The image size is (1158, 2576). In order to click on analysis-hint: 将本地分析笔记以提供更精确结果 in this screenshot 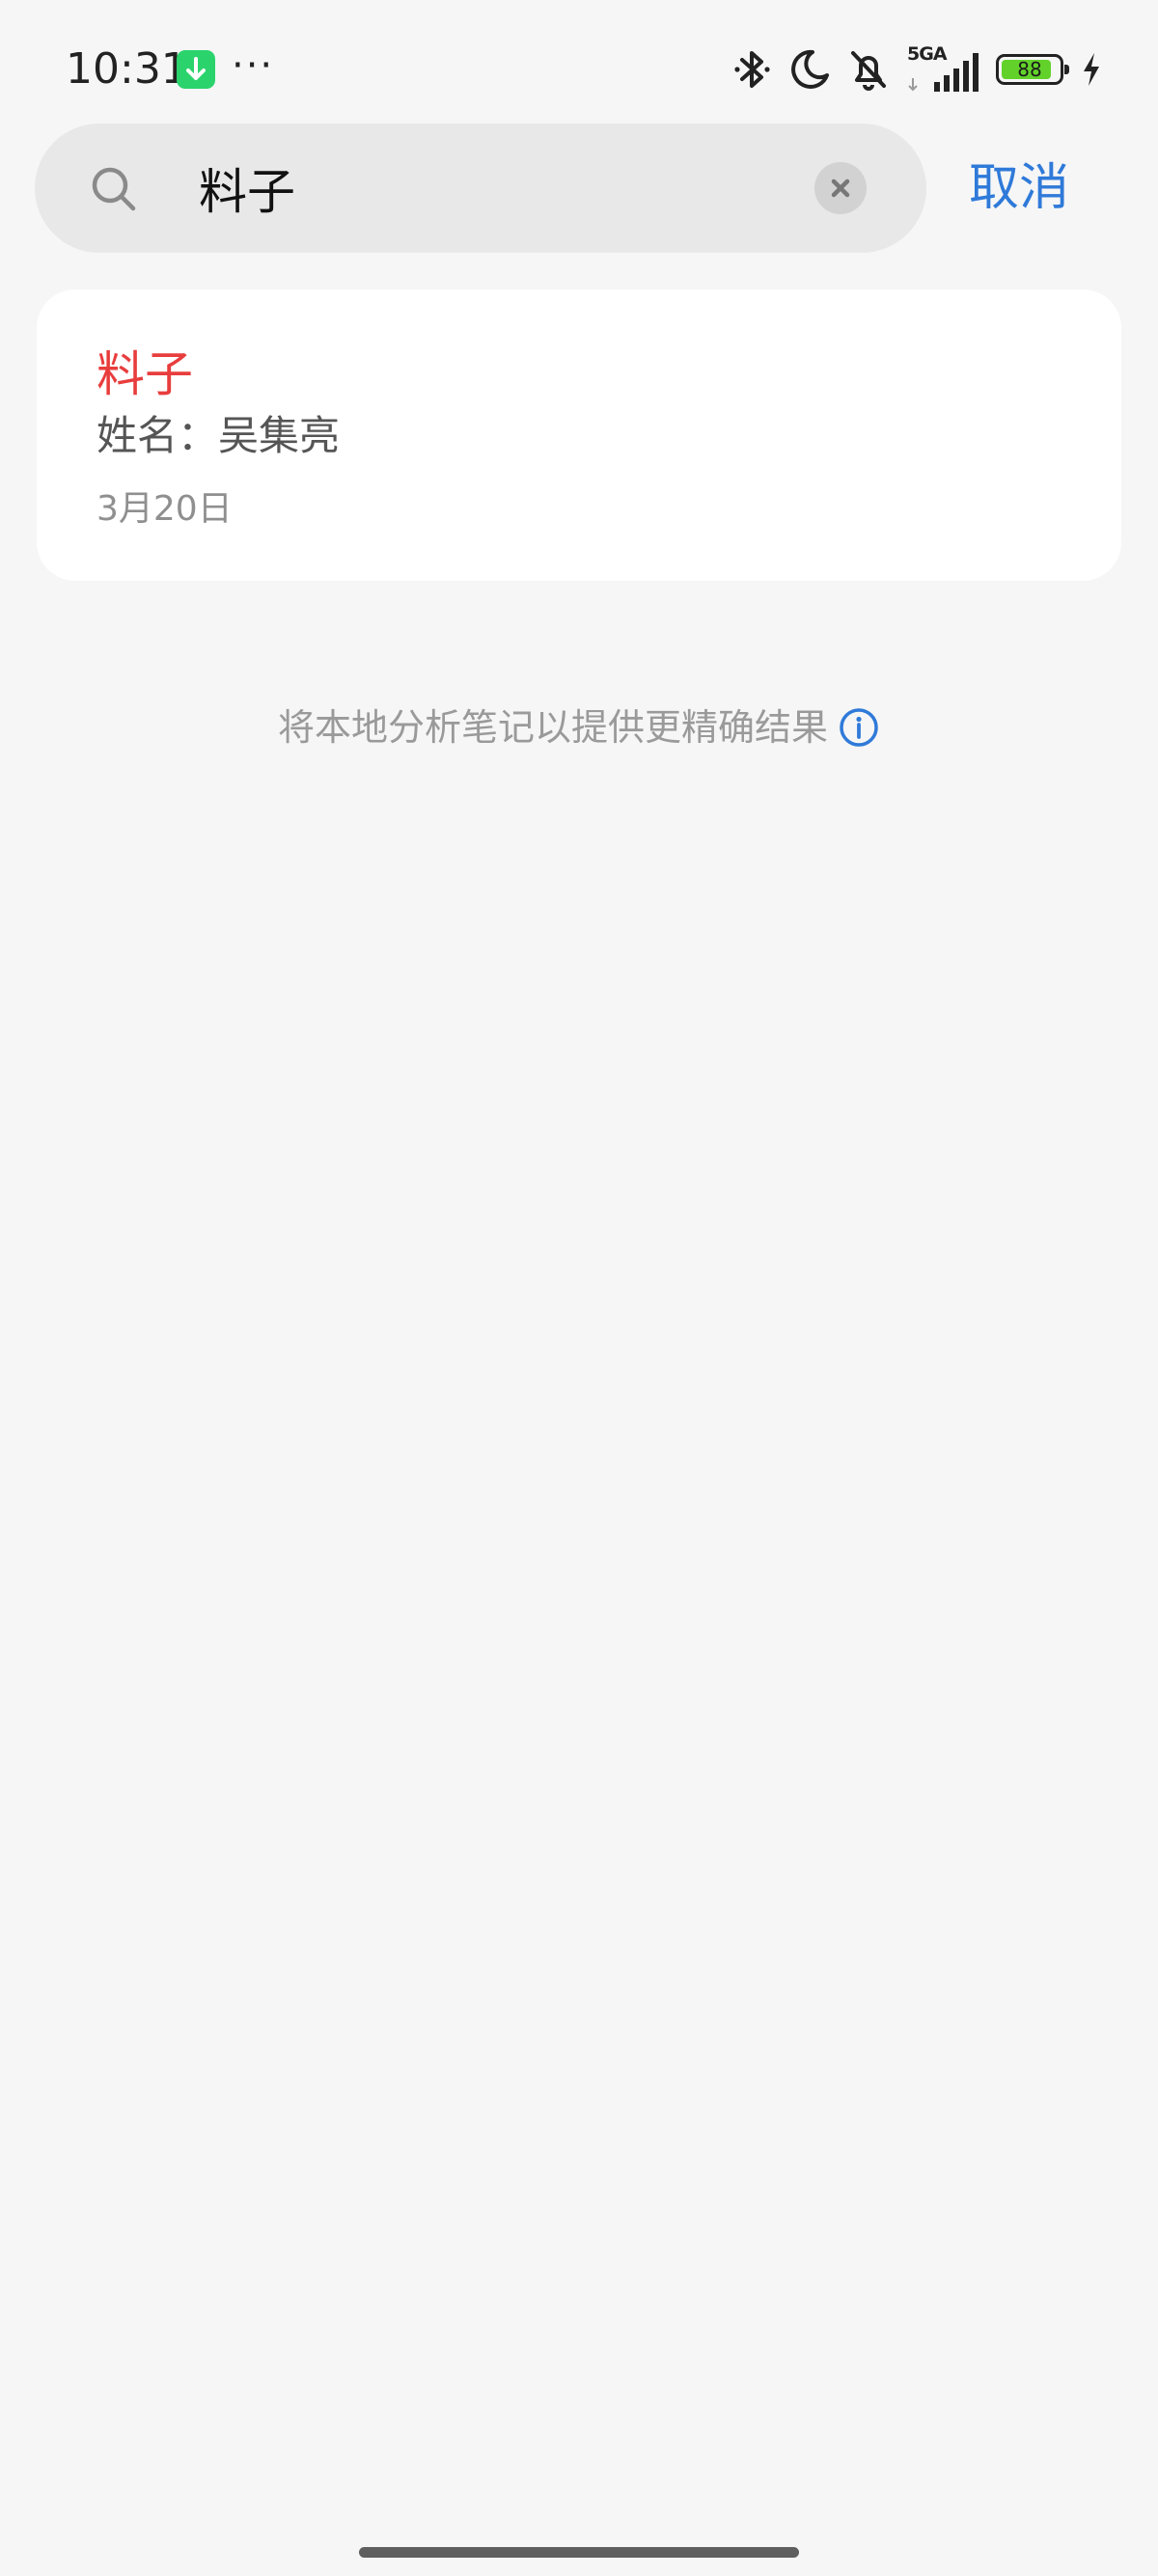, I will do `click(579, 728)`.